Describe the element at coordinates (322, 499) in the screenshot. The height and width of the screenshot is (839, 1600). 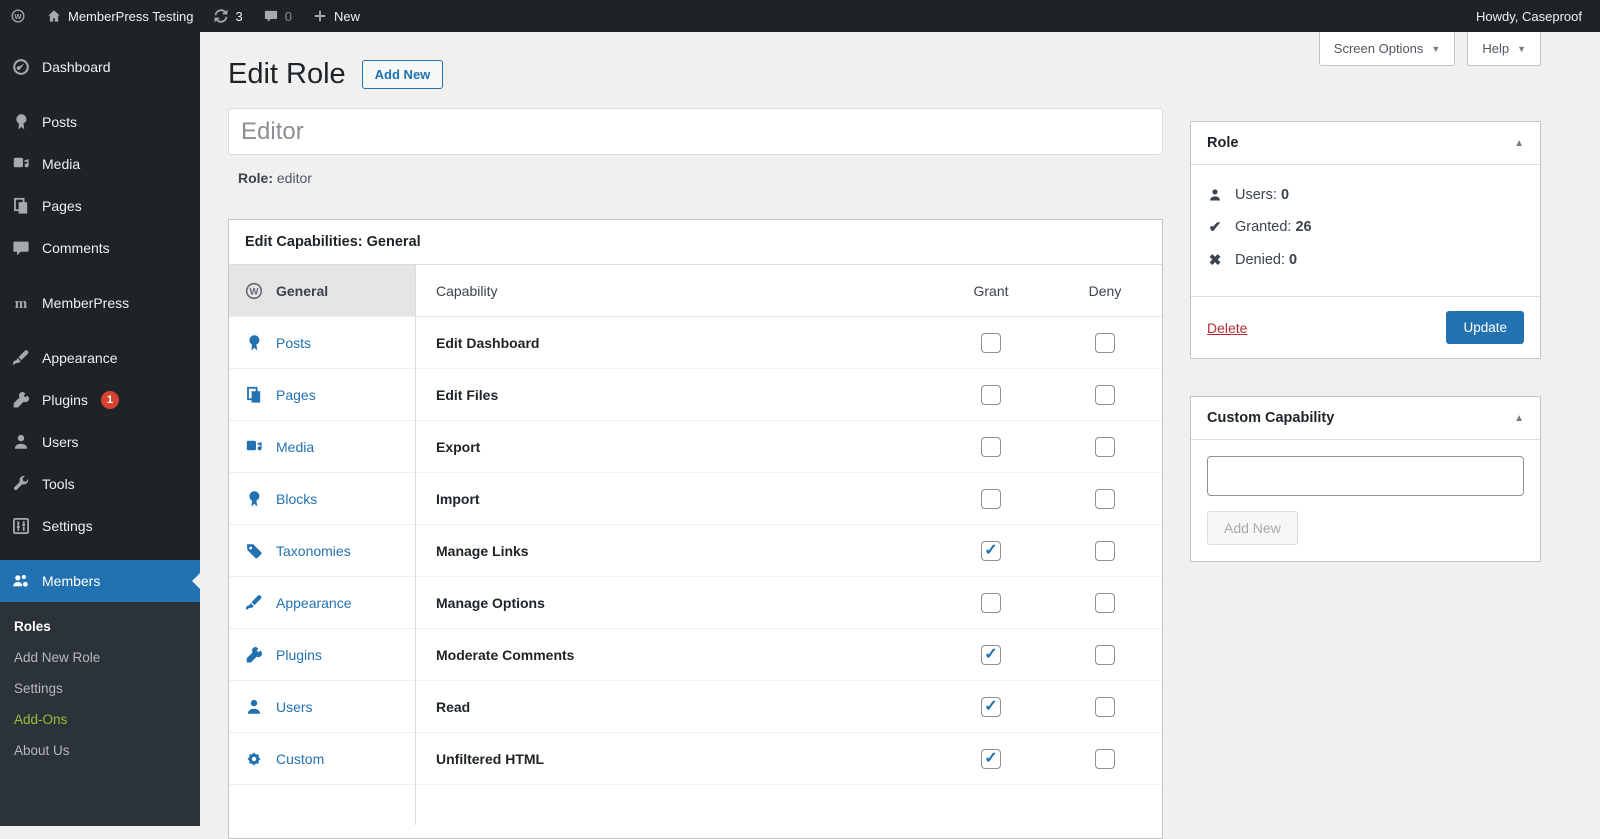
I see `tab-blocks: Blocks` at that location.